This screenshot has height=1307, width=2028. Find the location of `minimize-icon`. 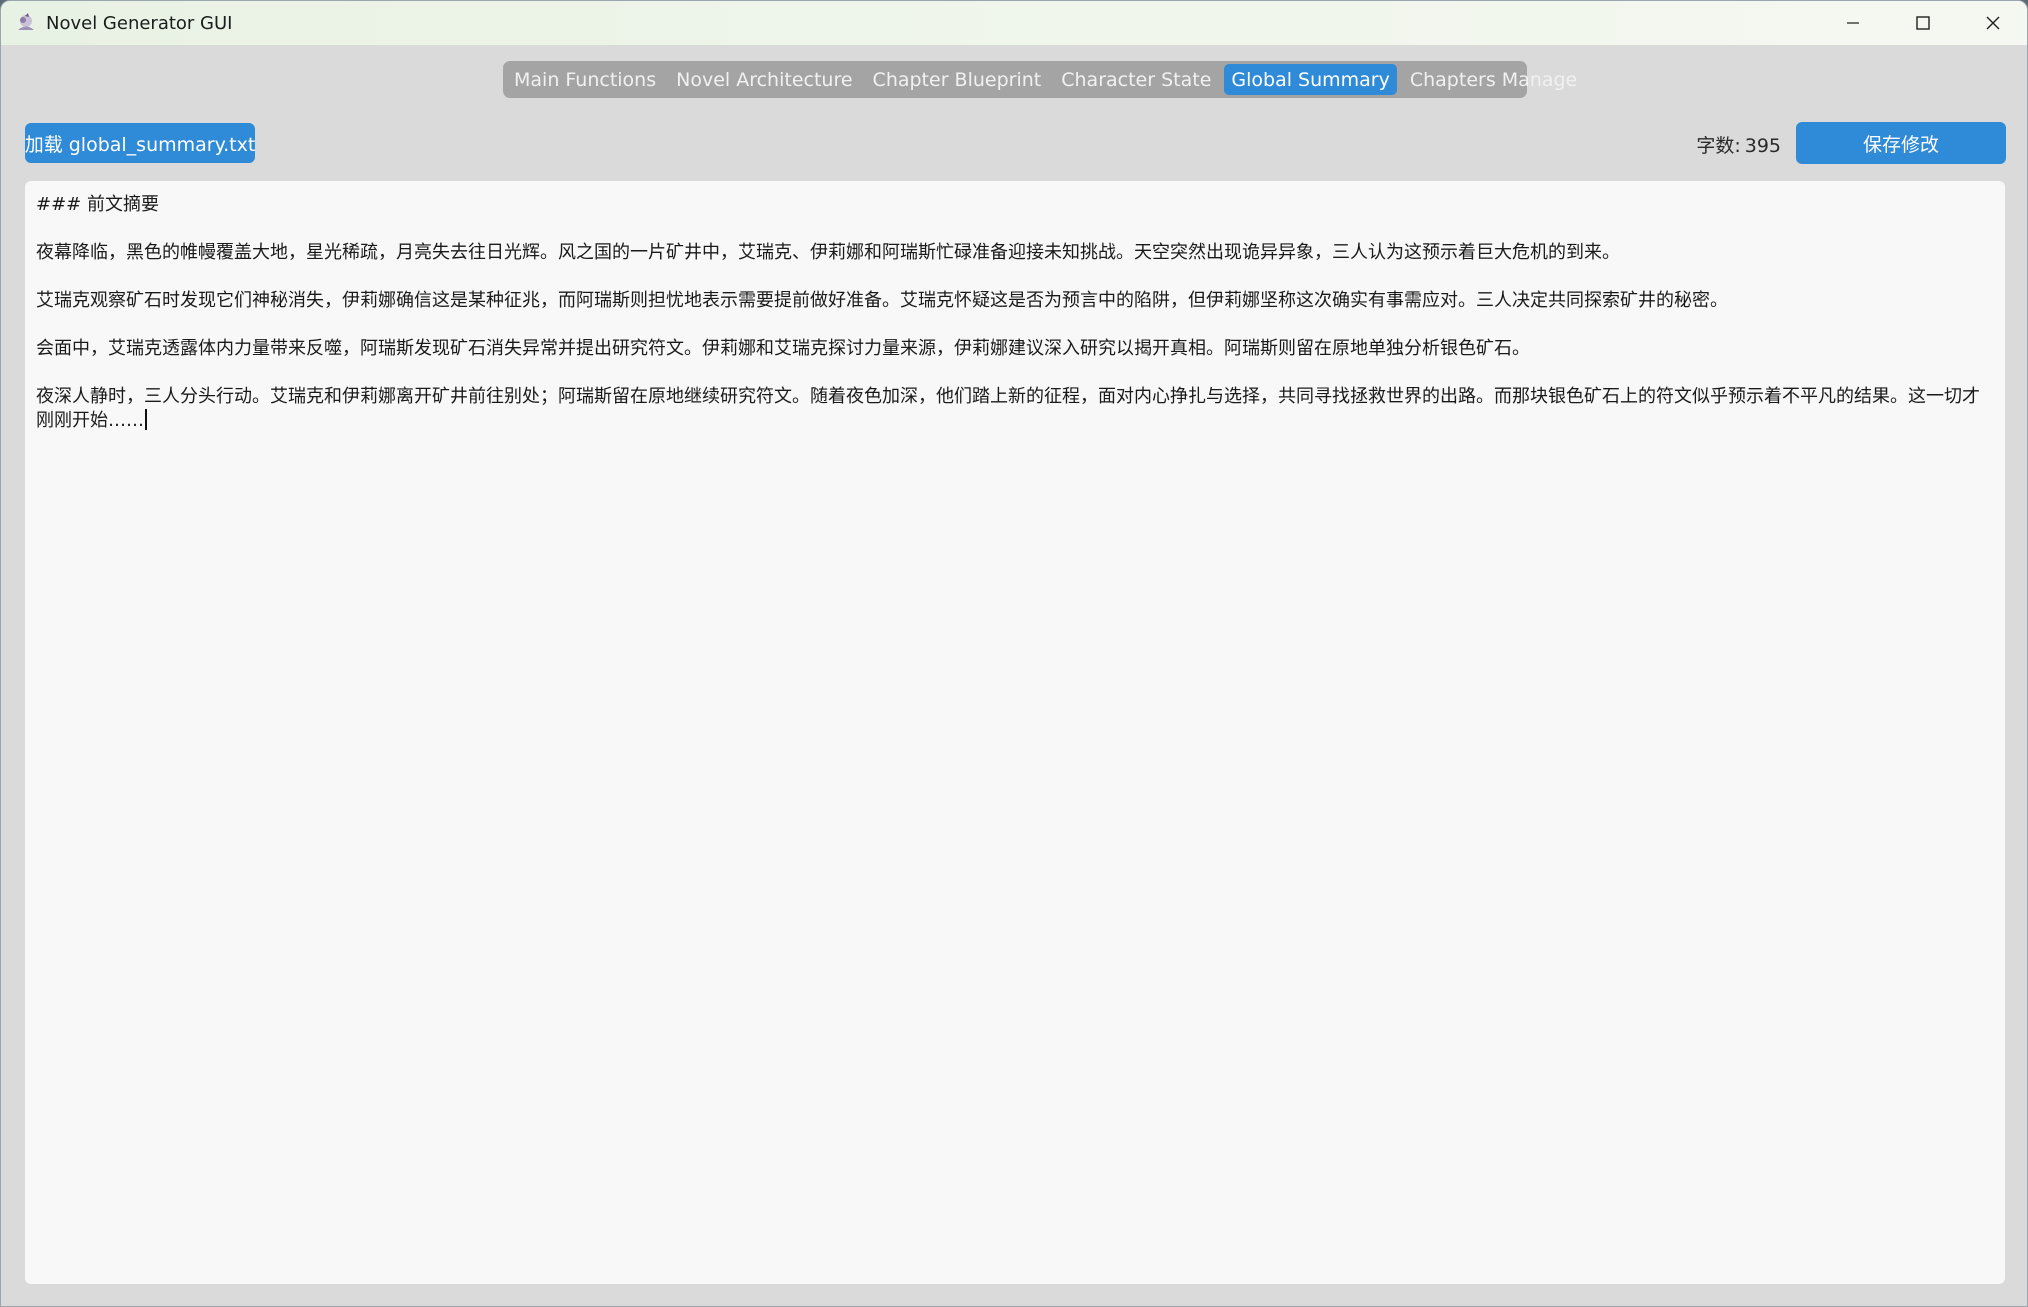

minimize-icon is located at coordinates (1853, 23).